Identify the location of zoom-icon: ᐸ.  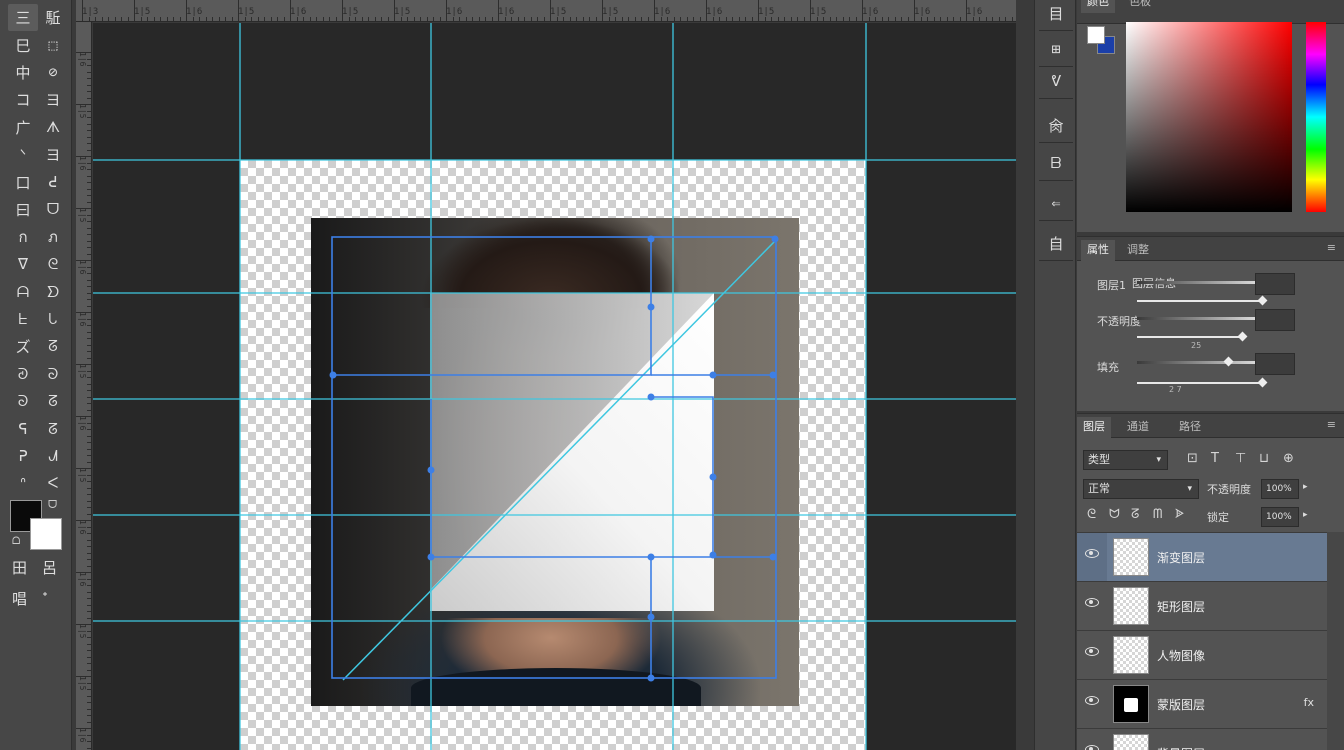
(53, 483).